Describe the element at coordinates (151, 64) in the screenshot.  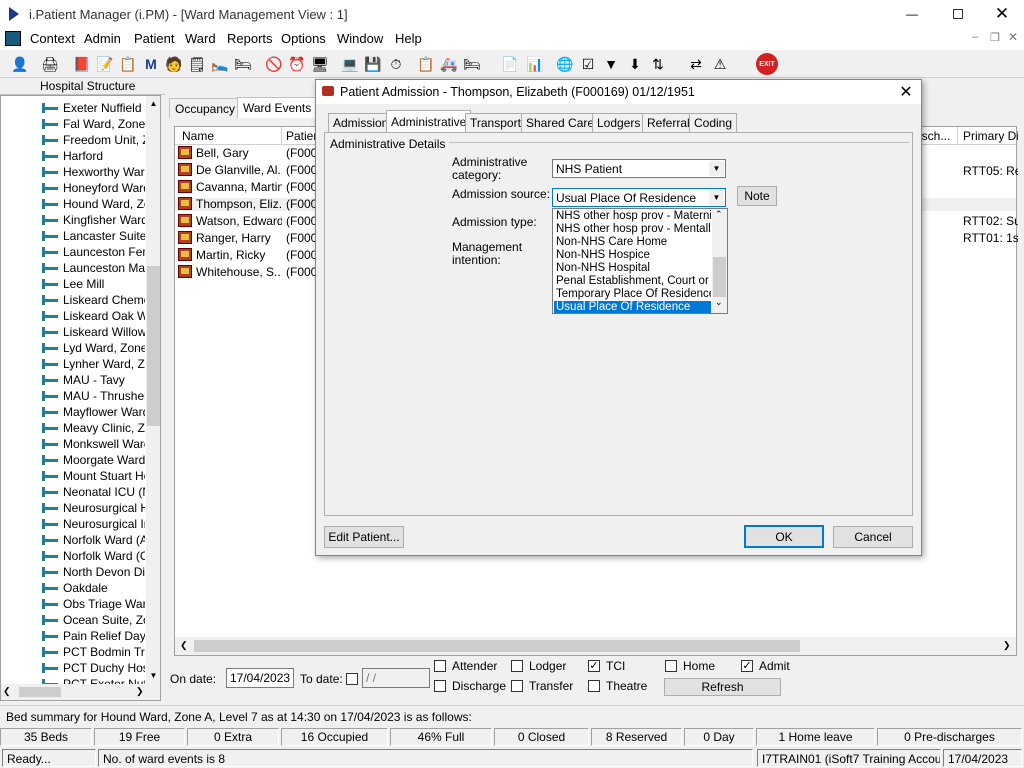
I see `letter-m-icon: M` at that location.